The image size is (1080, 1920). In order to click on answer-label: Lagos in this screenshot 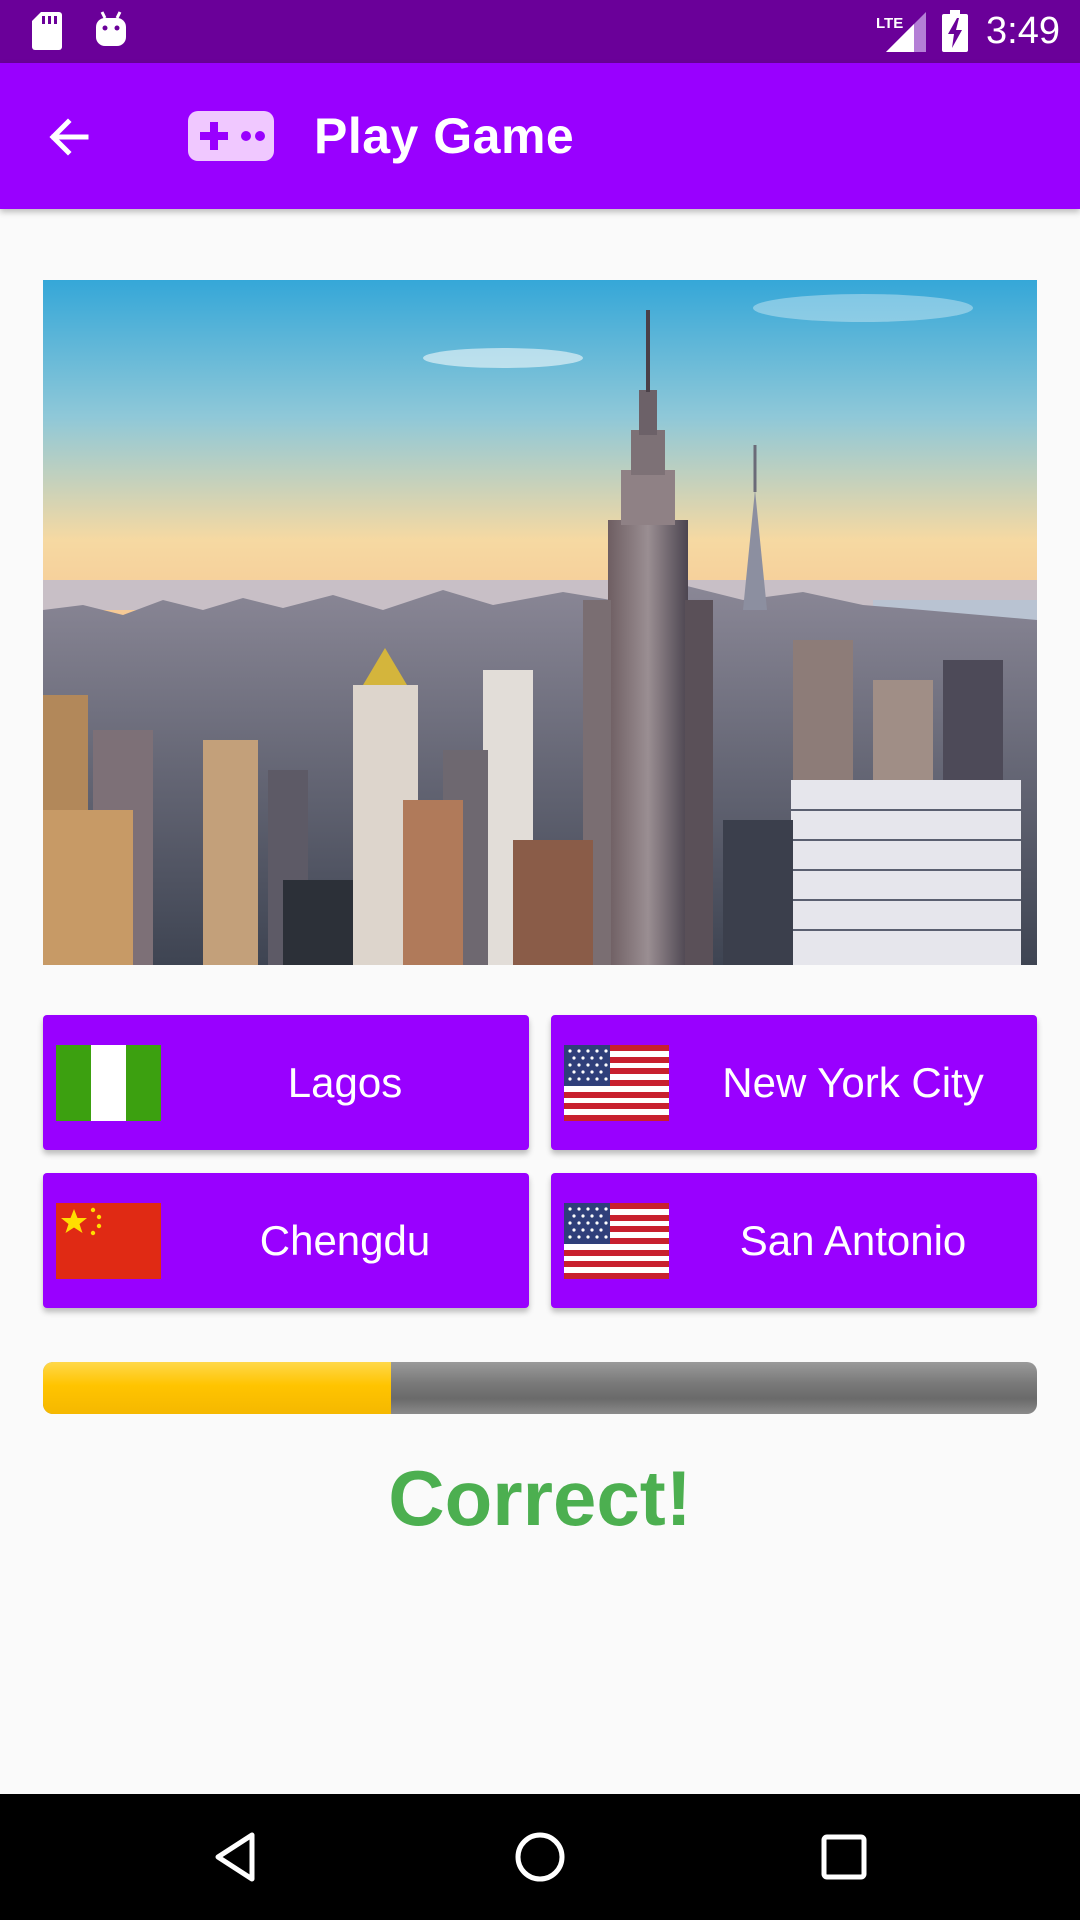, I will do `click(345, 1082)`.